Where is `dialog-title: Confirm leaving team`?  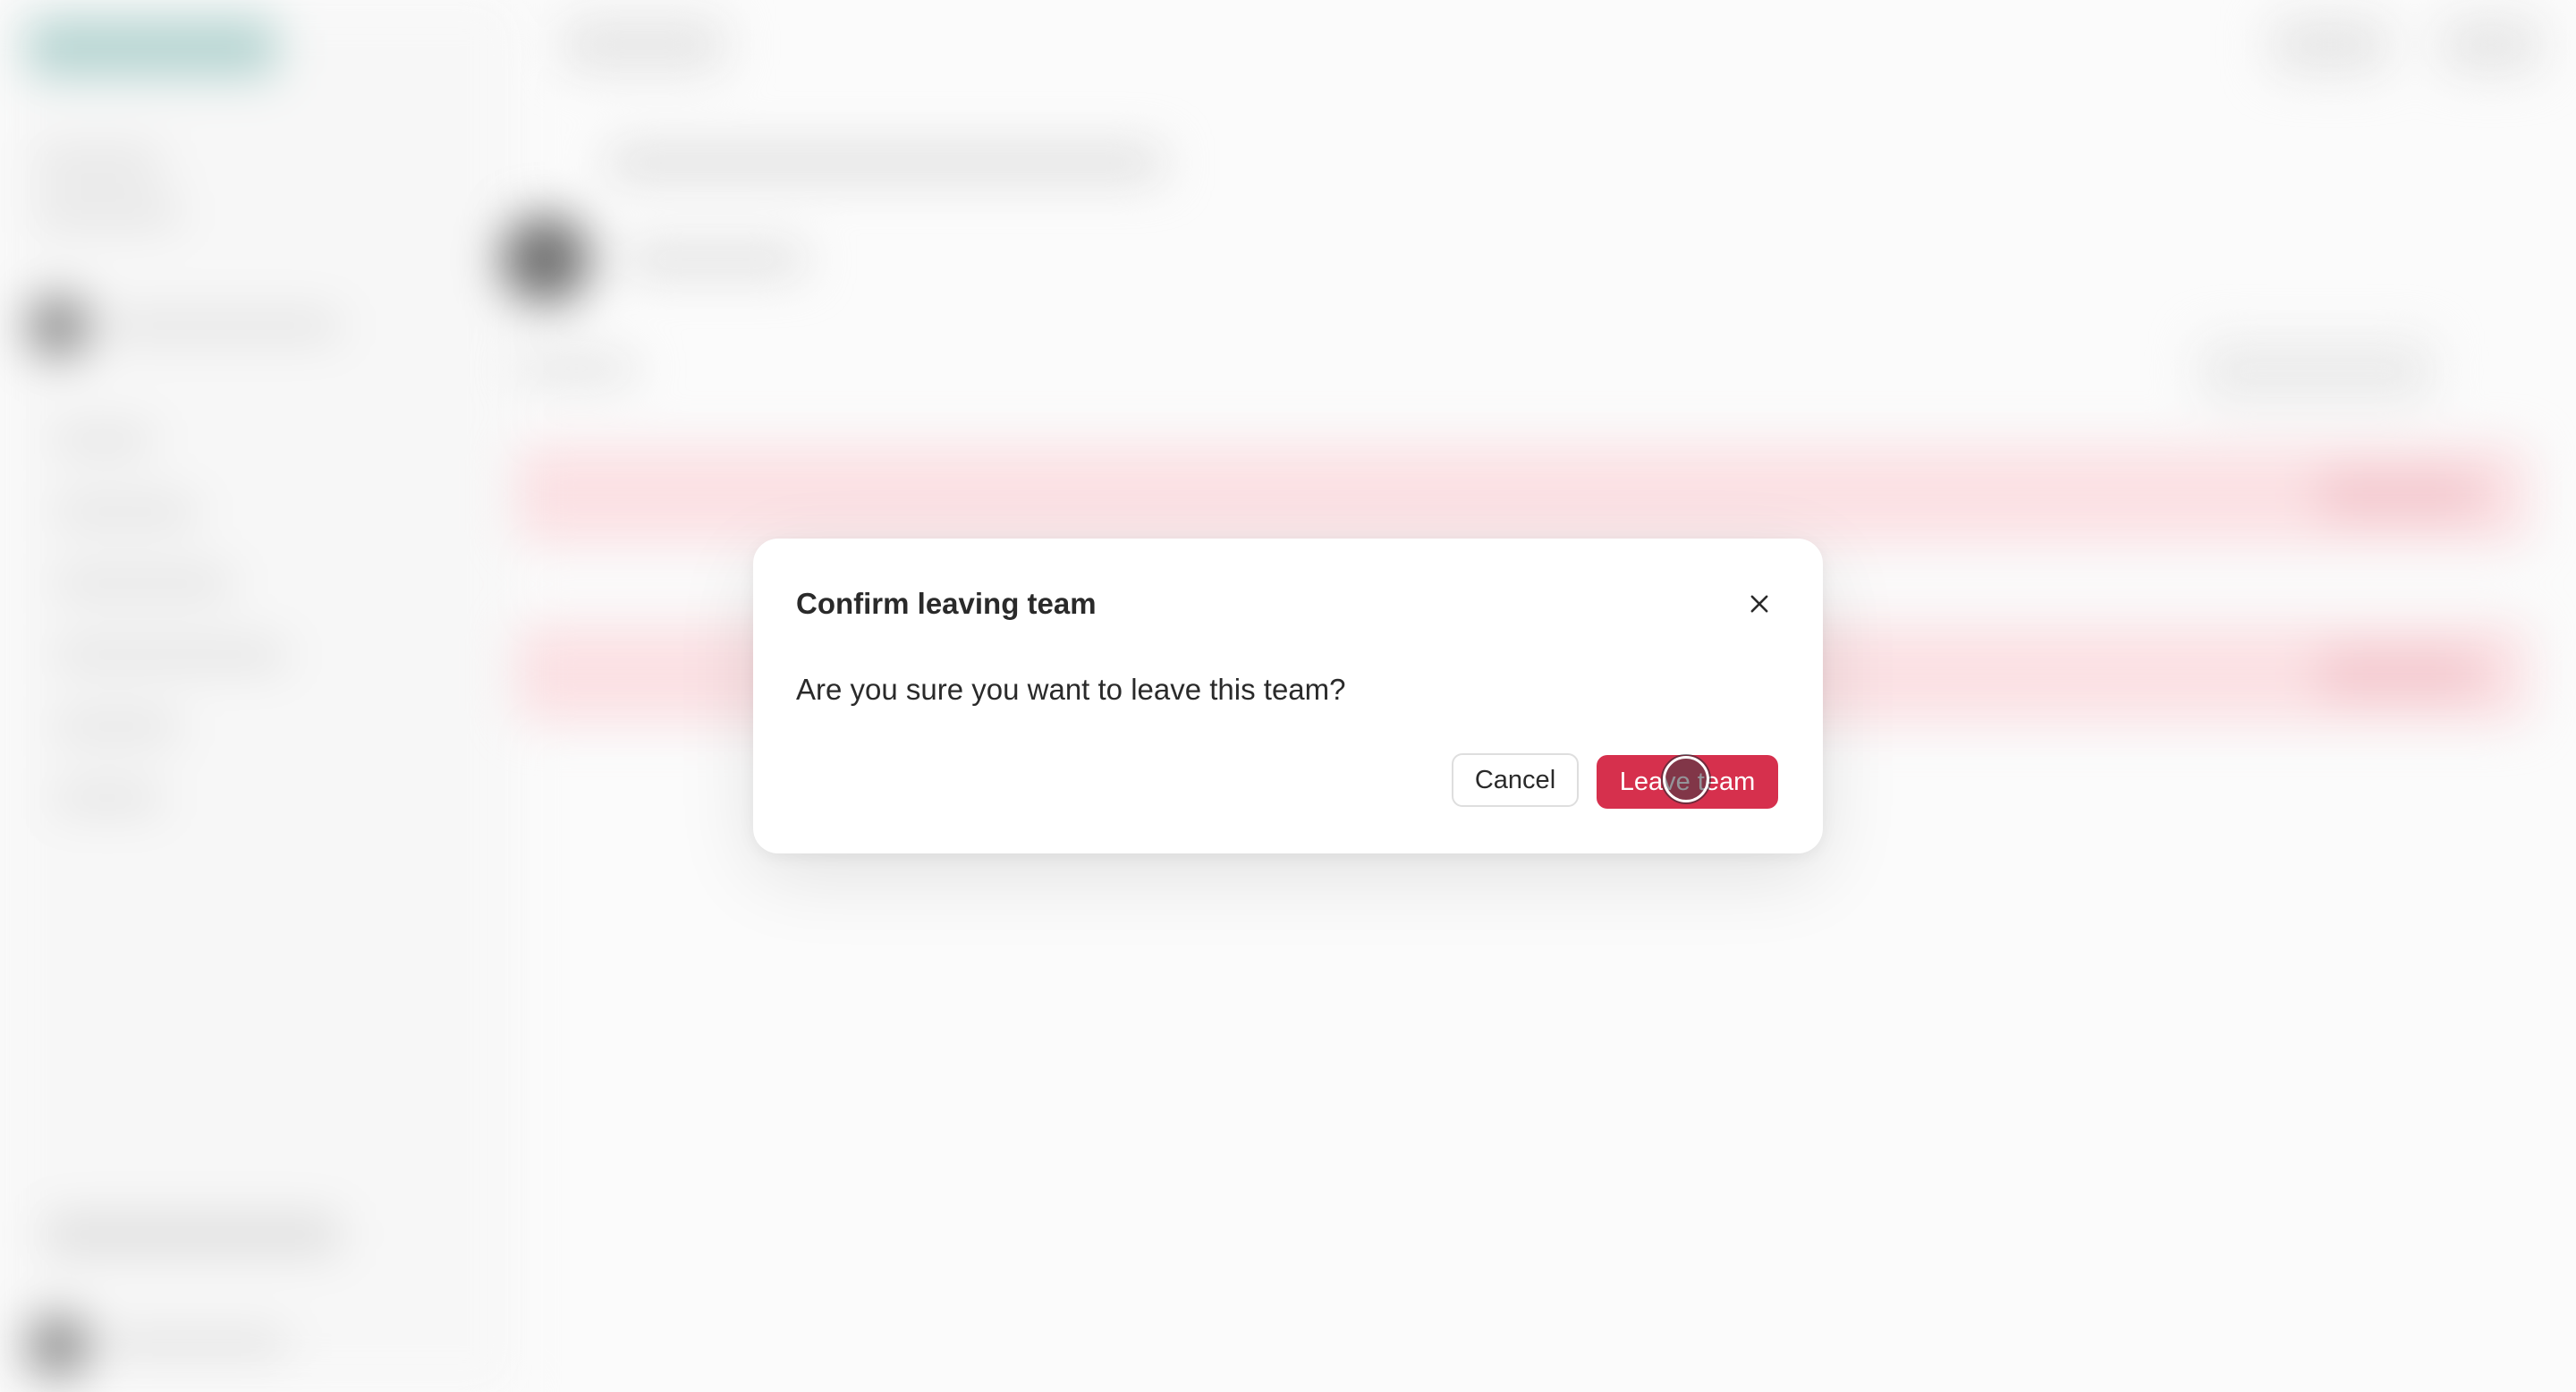 dialog-title: Confirm leaving team is located at coordinates (946, 603).